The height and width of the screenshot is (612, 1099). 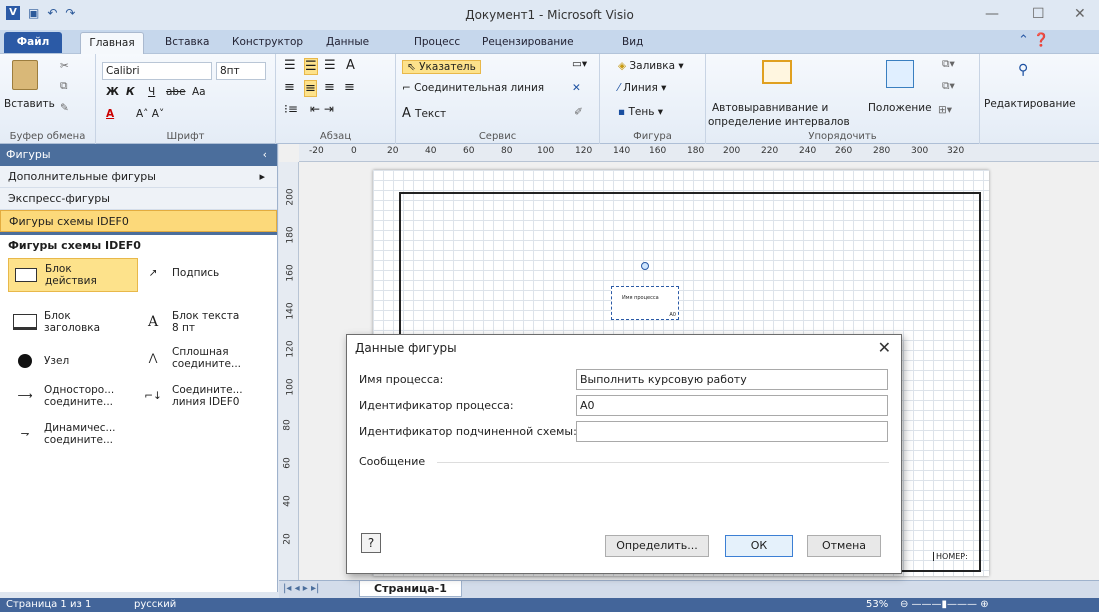 I want to click on line-button: ⁄ Линия ▾, so click(x=642, y=88).